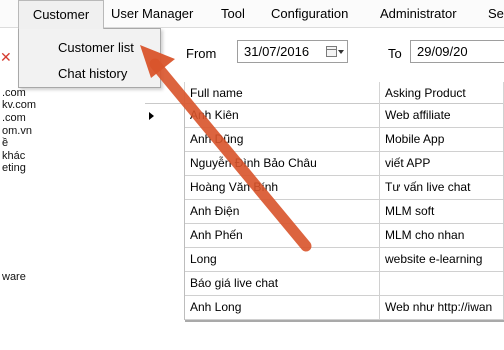  Describe the element at coordinates (442, 116) in the screenshot. I see `cell-asking-product: Web affiliate` at that location.